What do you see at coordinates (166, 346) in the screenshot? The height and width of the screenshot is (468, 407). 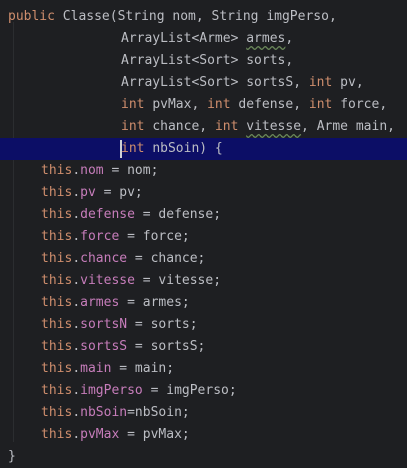 I see `code-token: = sortsS;` at bounding box center [166, 346].